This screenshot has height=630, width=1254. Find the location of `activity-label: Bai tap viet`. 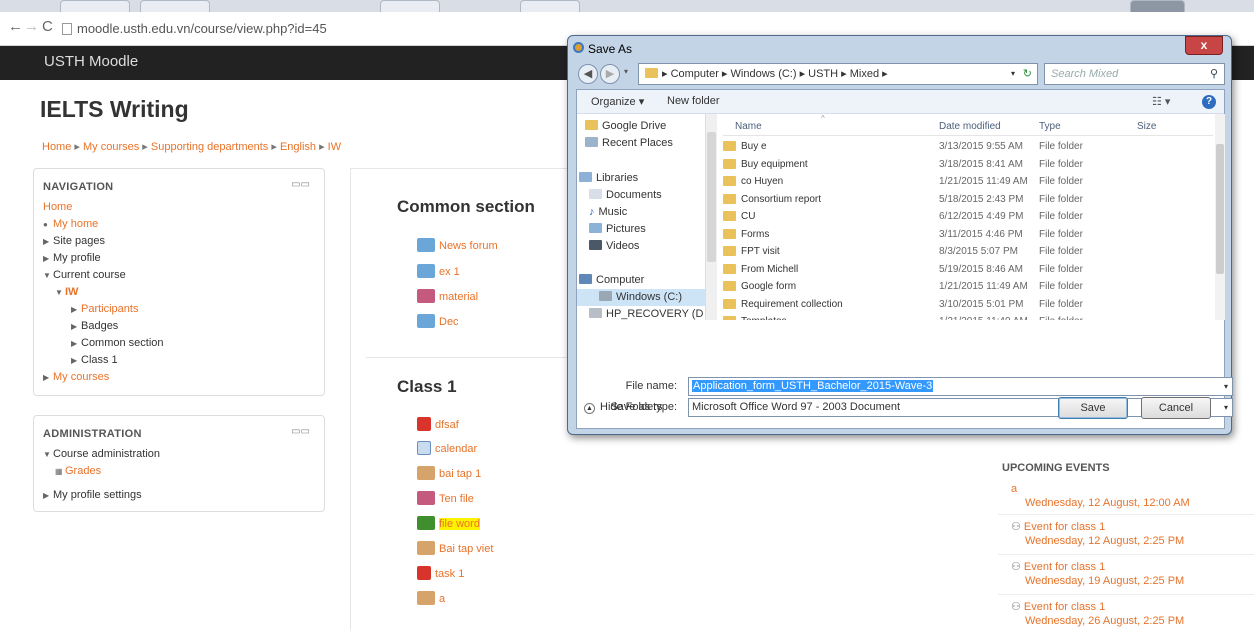

activity-label: Bai tap viet is located at coordinates (466, 549).